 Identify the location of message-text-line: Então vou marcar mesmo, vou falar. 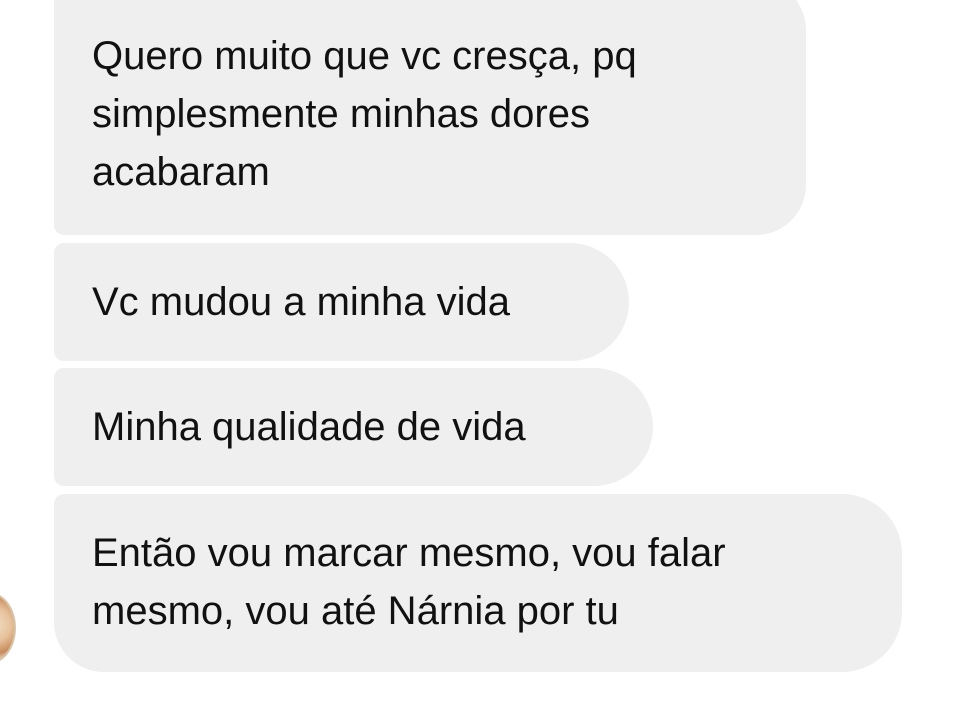
(409, 553).